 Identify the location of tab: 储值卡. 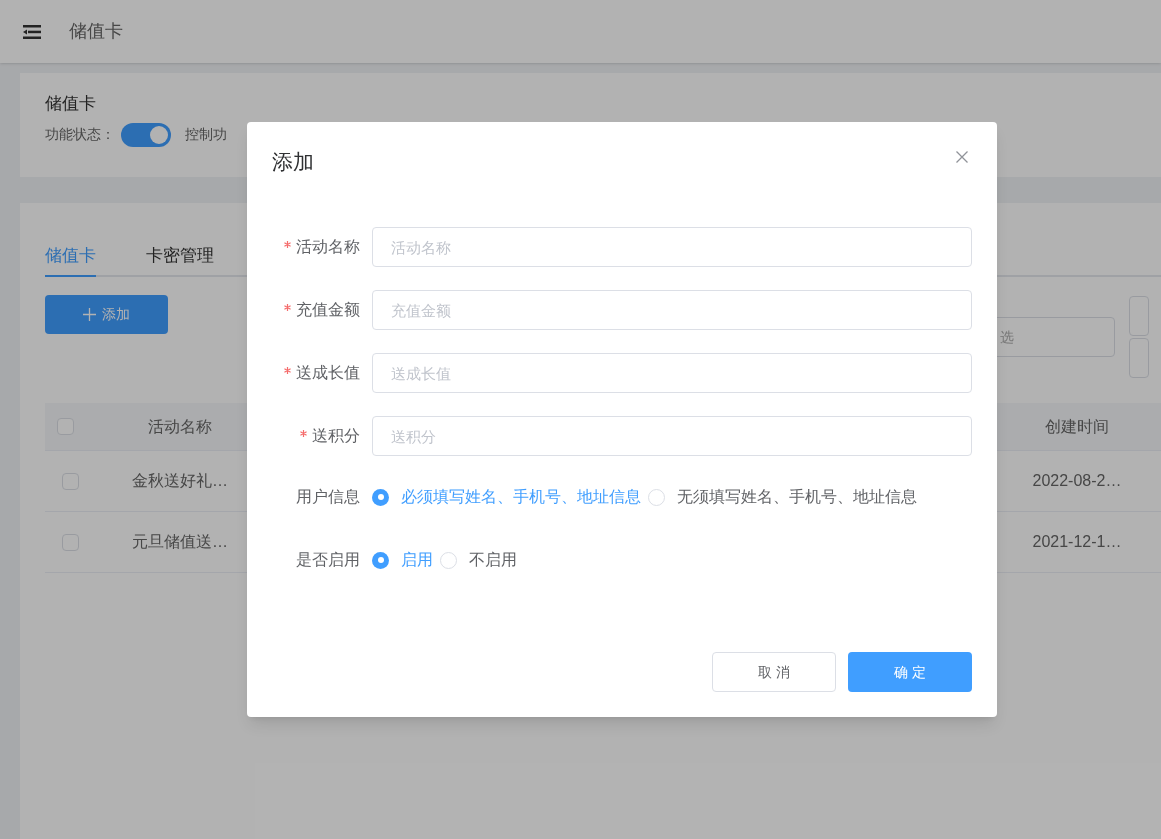
(70, 257).